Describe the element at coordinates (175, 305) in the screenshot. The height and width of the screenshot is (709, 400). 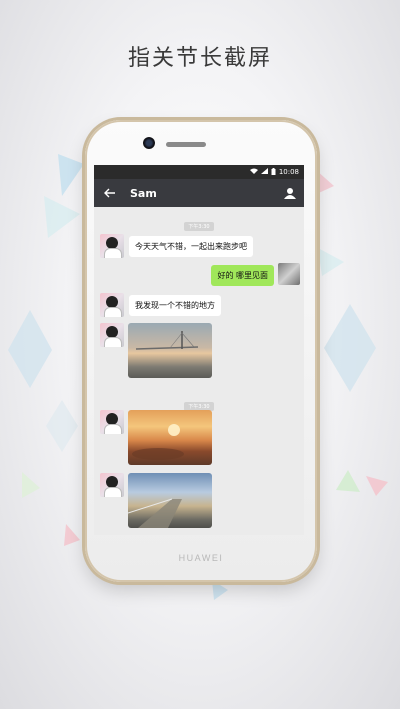
I see `message-bubble: 我发现一个不错的地方` at that location.